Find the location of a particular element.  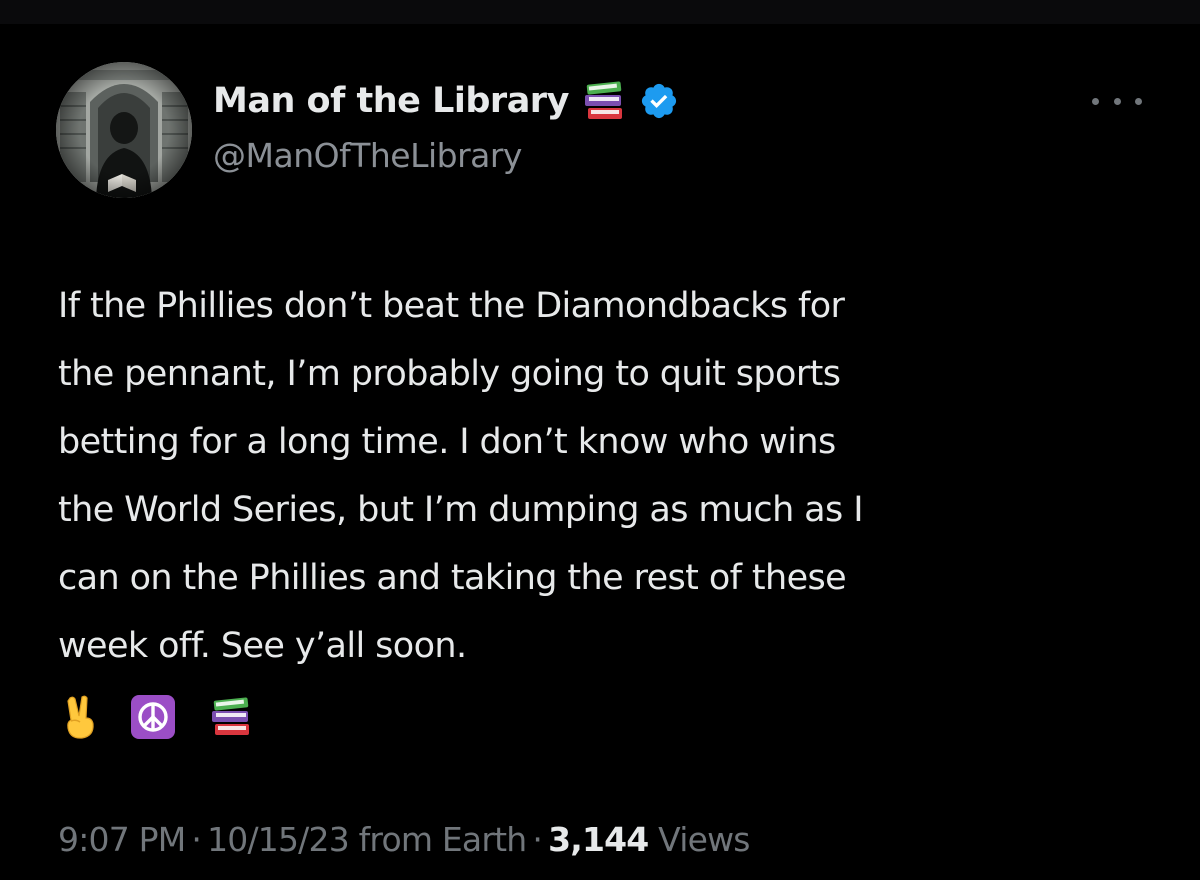

handle: @ManOfTheLibrary is located at coordinates (367, 155).